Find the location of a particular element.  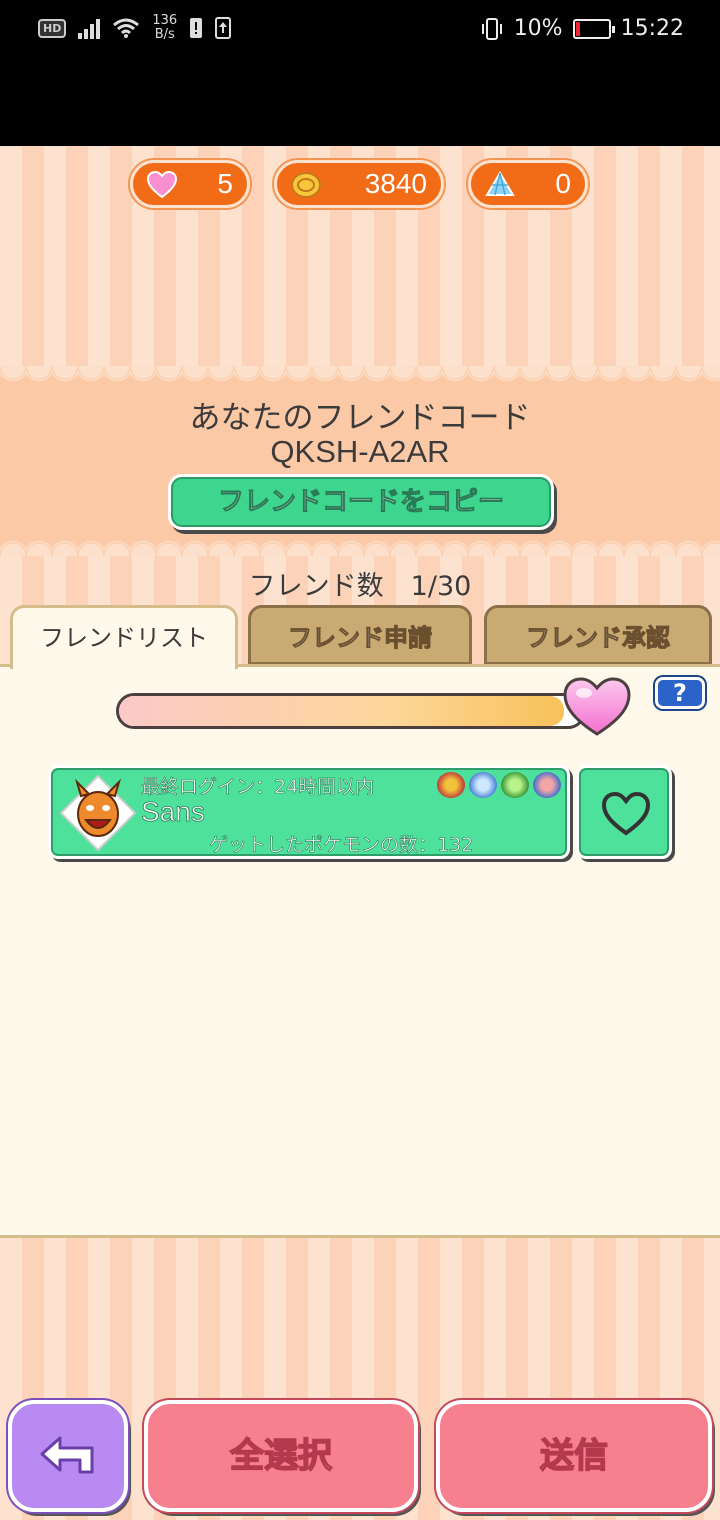

big-heart-icon is located at coordinates (597, 706).